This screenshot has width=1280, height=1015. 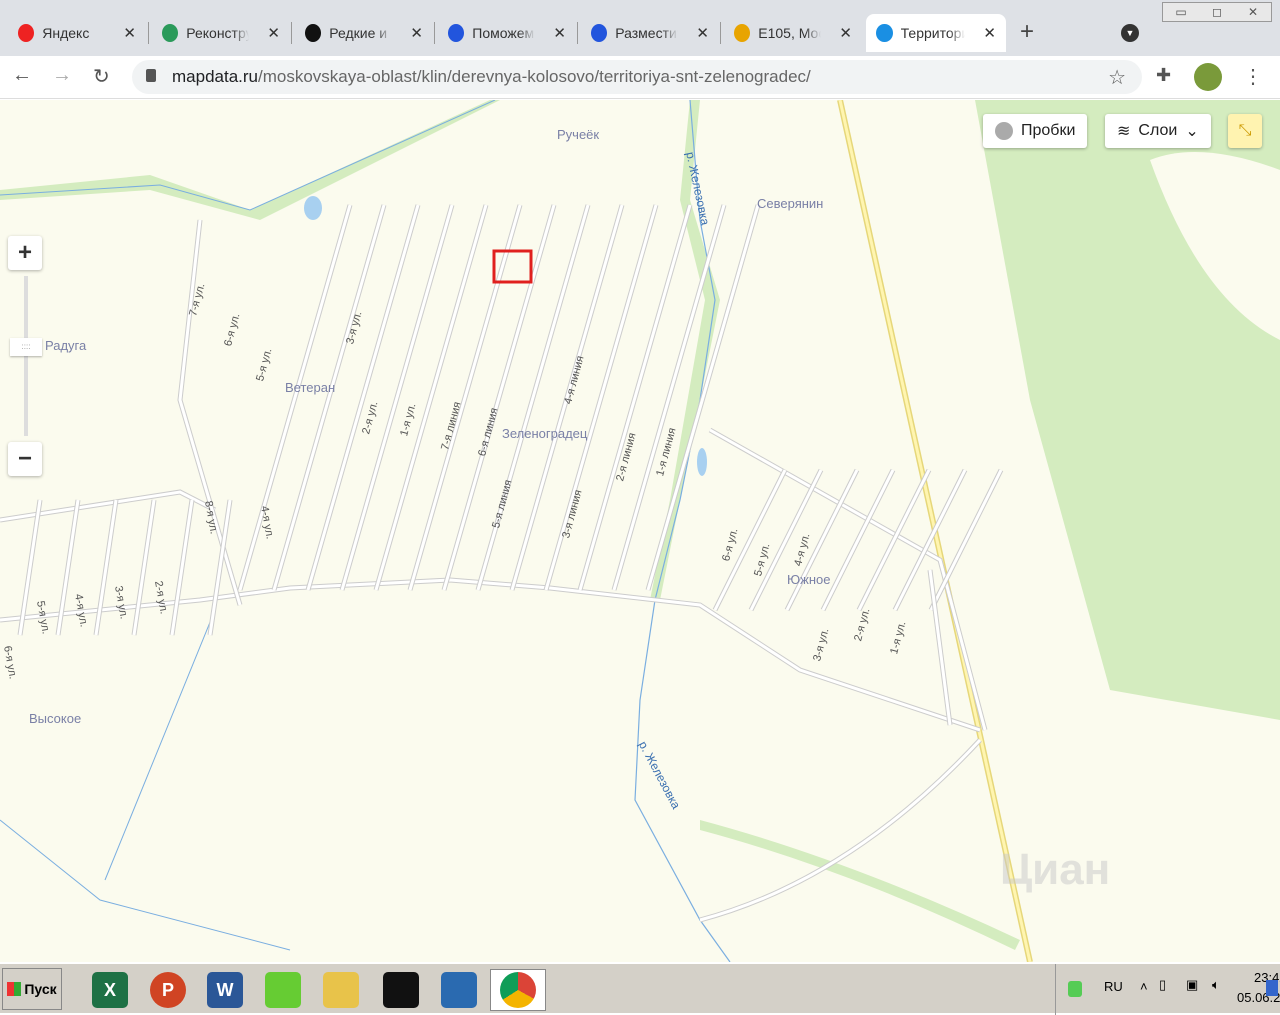 What do you see at coordinates (742, 33) in the screenshot?
I see `google-maps-icon` at bounding box center [742, 33].